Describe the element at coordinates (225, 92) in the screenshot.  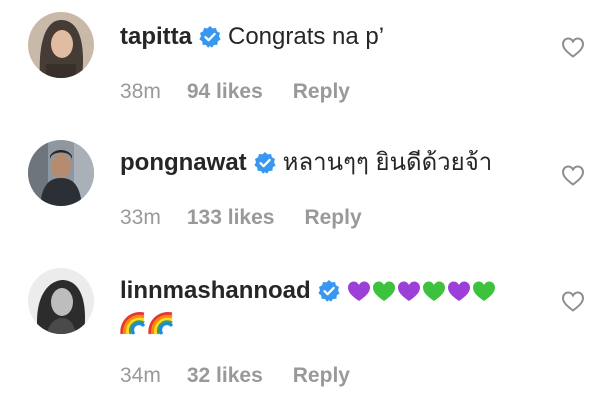
I see `likes-count: 94 likes` at that location.